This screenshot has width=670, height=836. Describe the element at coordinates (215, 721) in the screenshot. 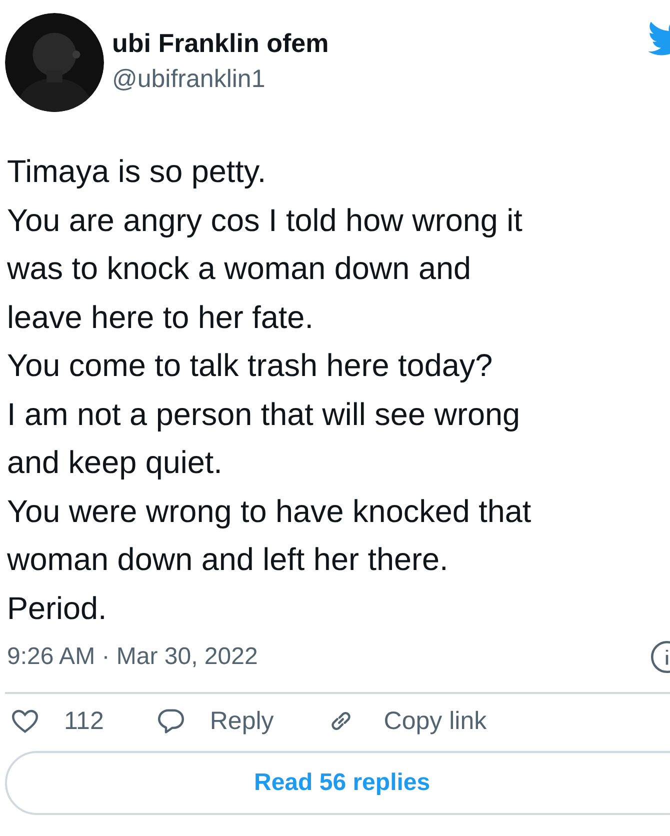

I see `reply-button: Reply` at that location.